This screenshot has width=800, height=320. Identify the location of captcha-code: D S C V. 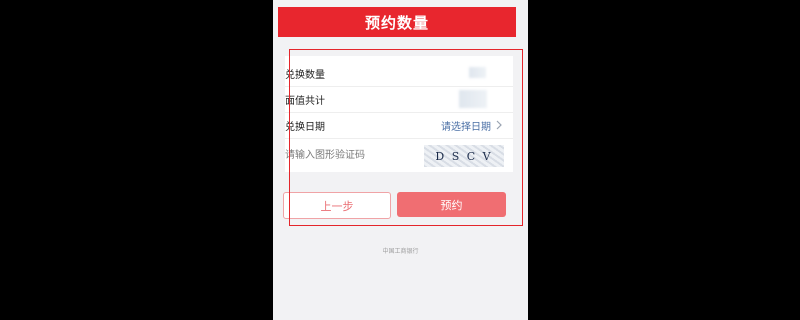
(464, 156).